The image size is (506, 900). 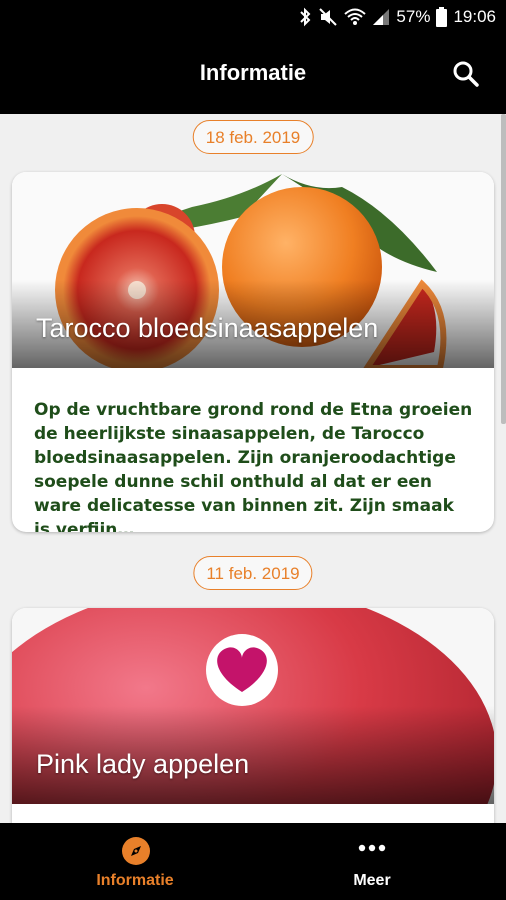 I want to click on compass-icon, so click(x=136, y=851).